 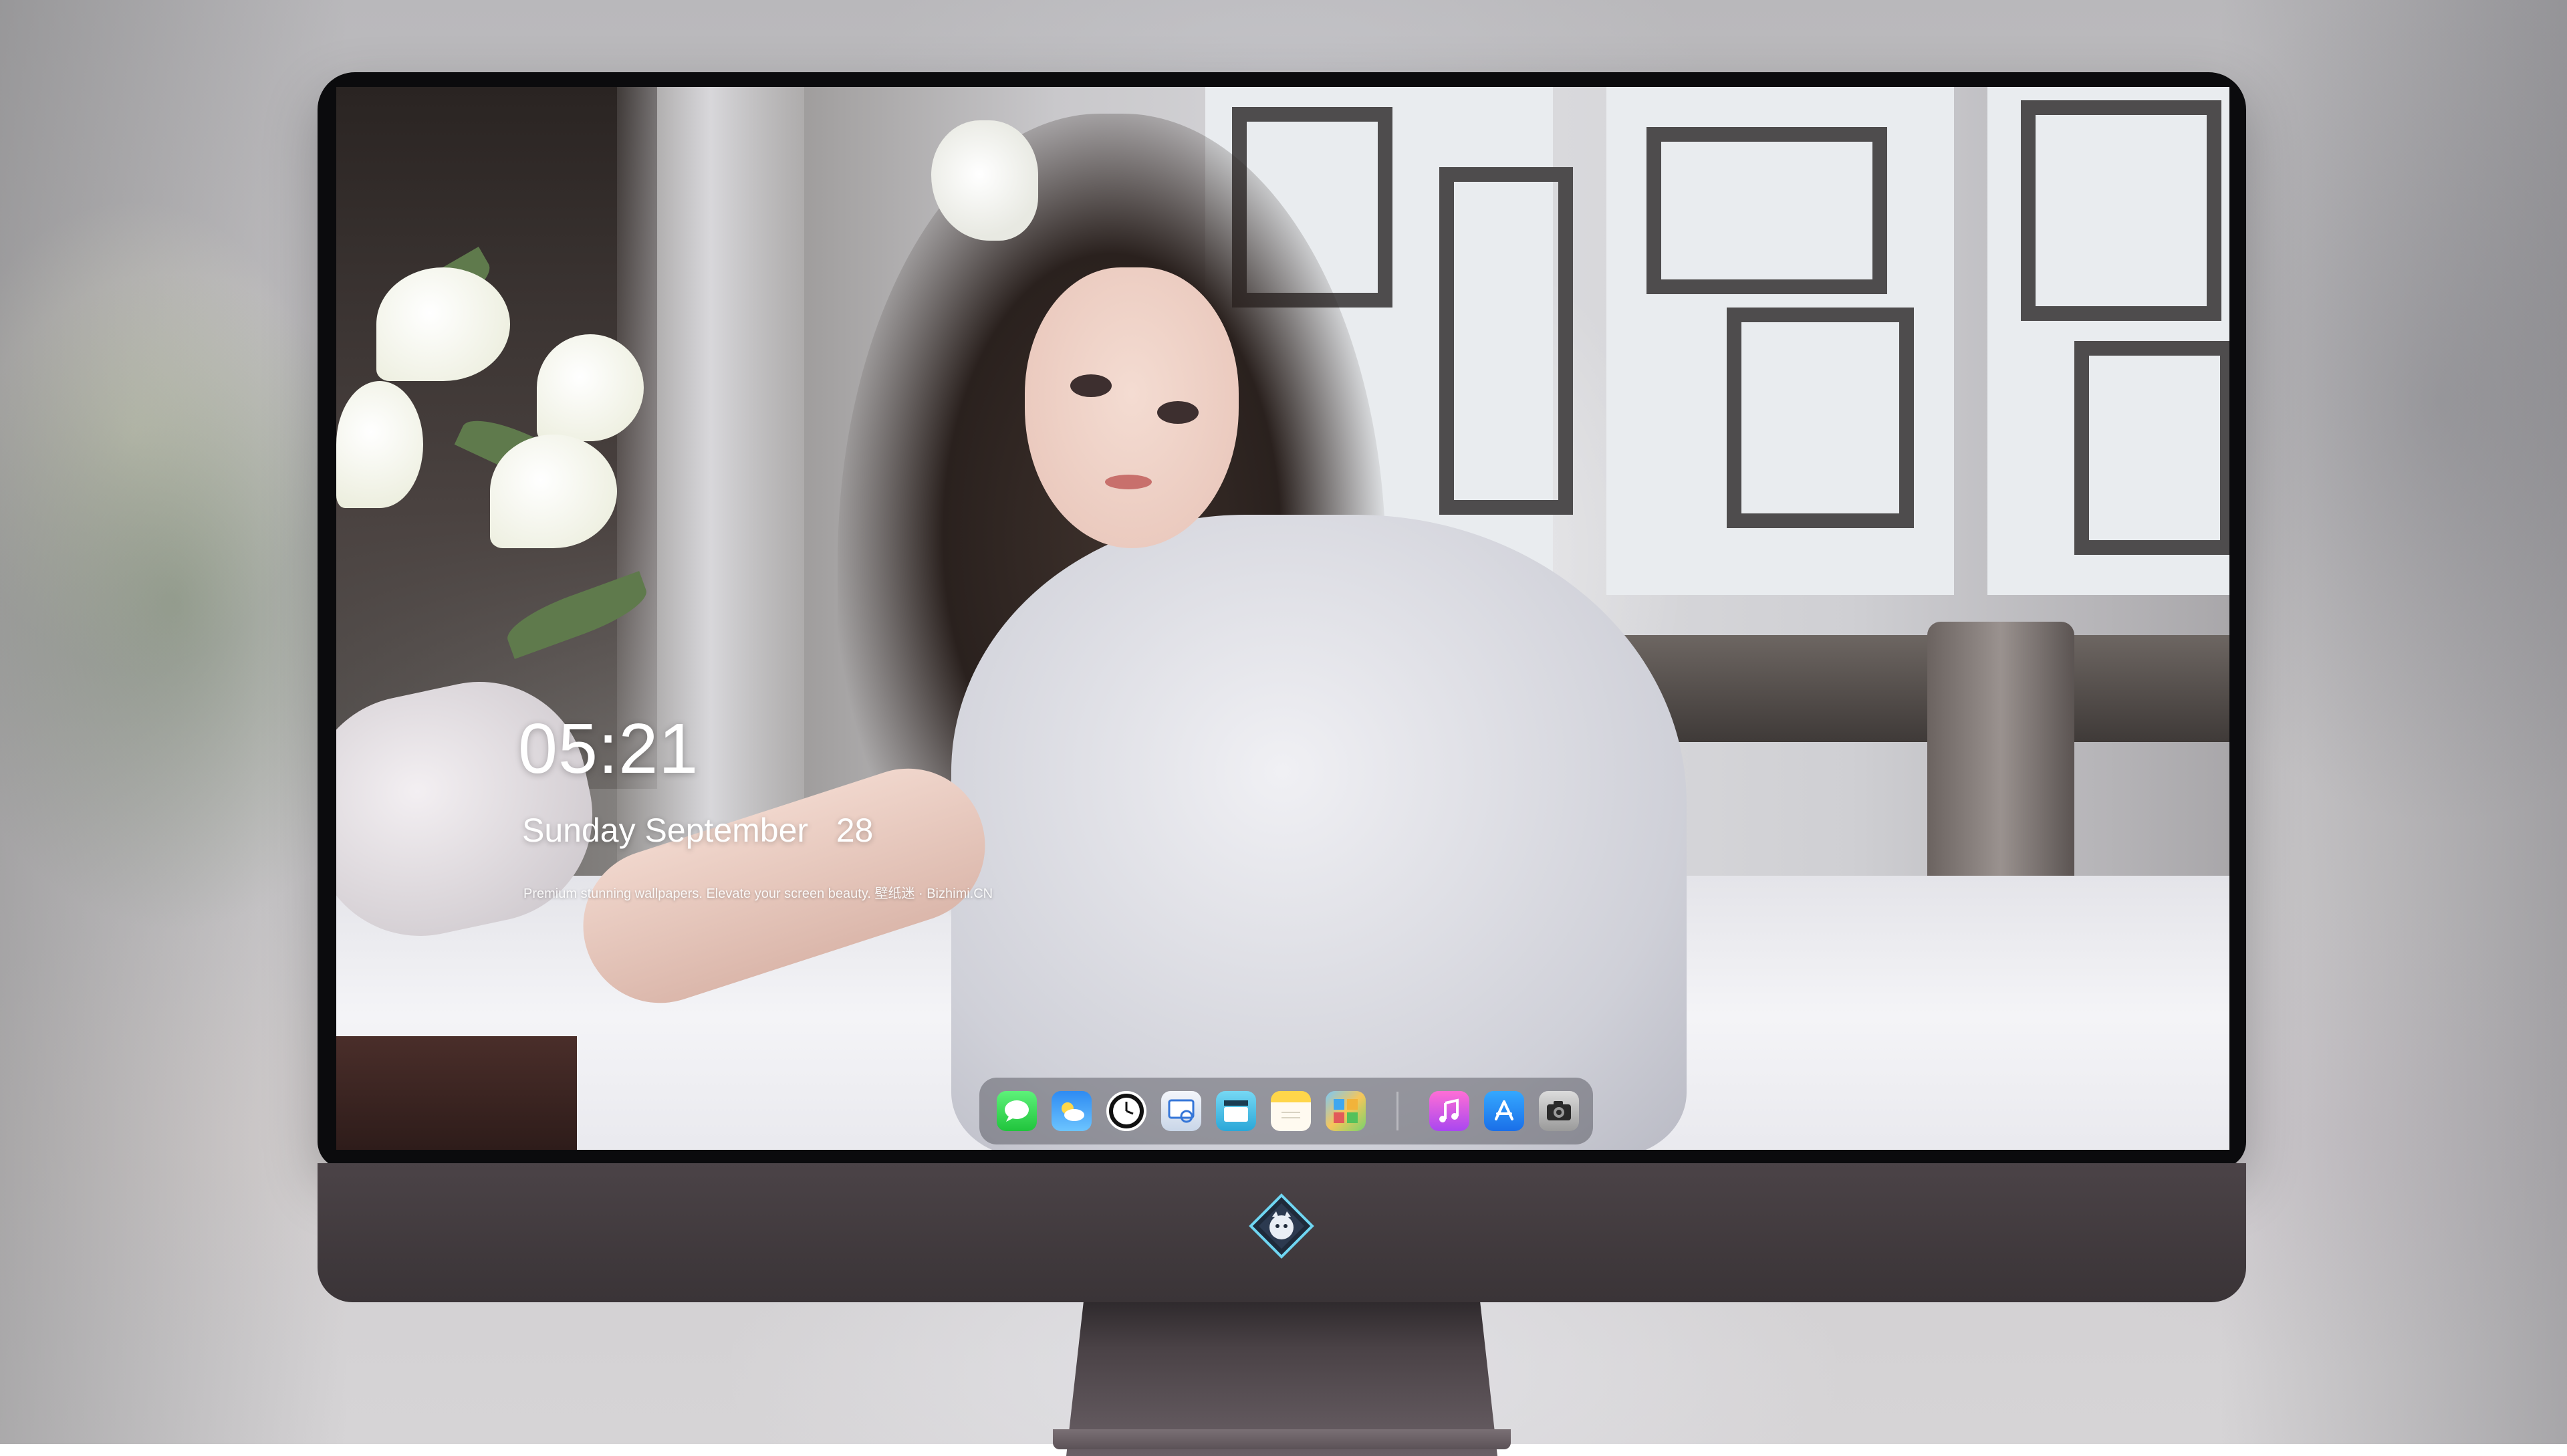 I want to click on camera-icon, so click(x=1559, y=1111).